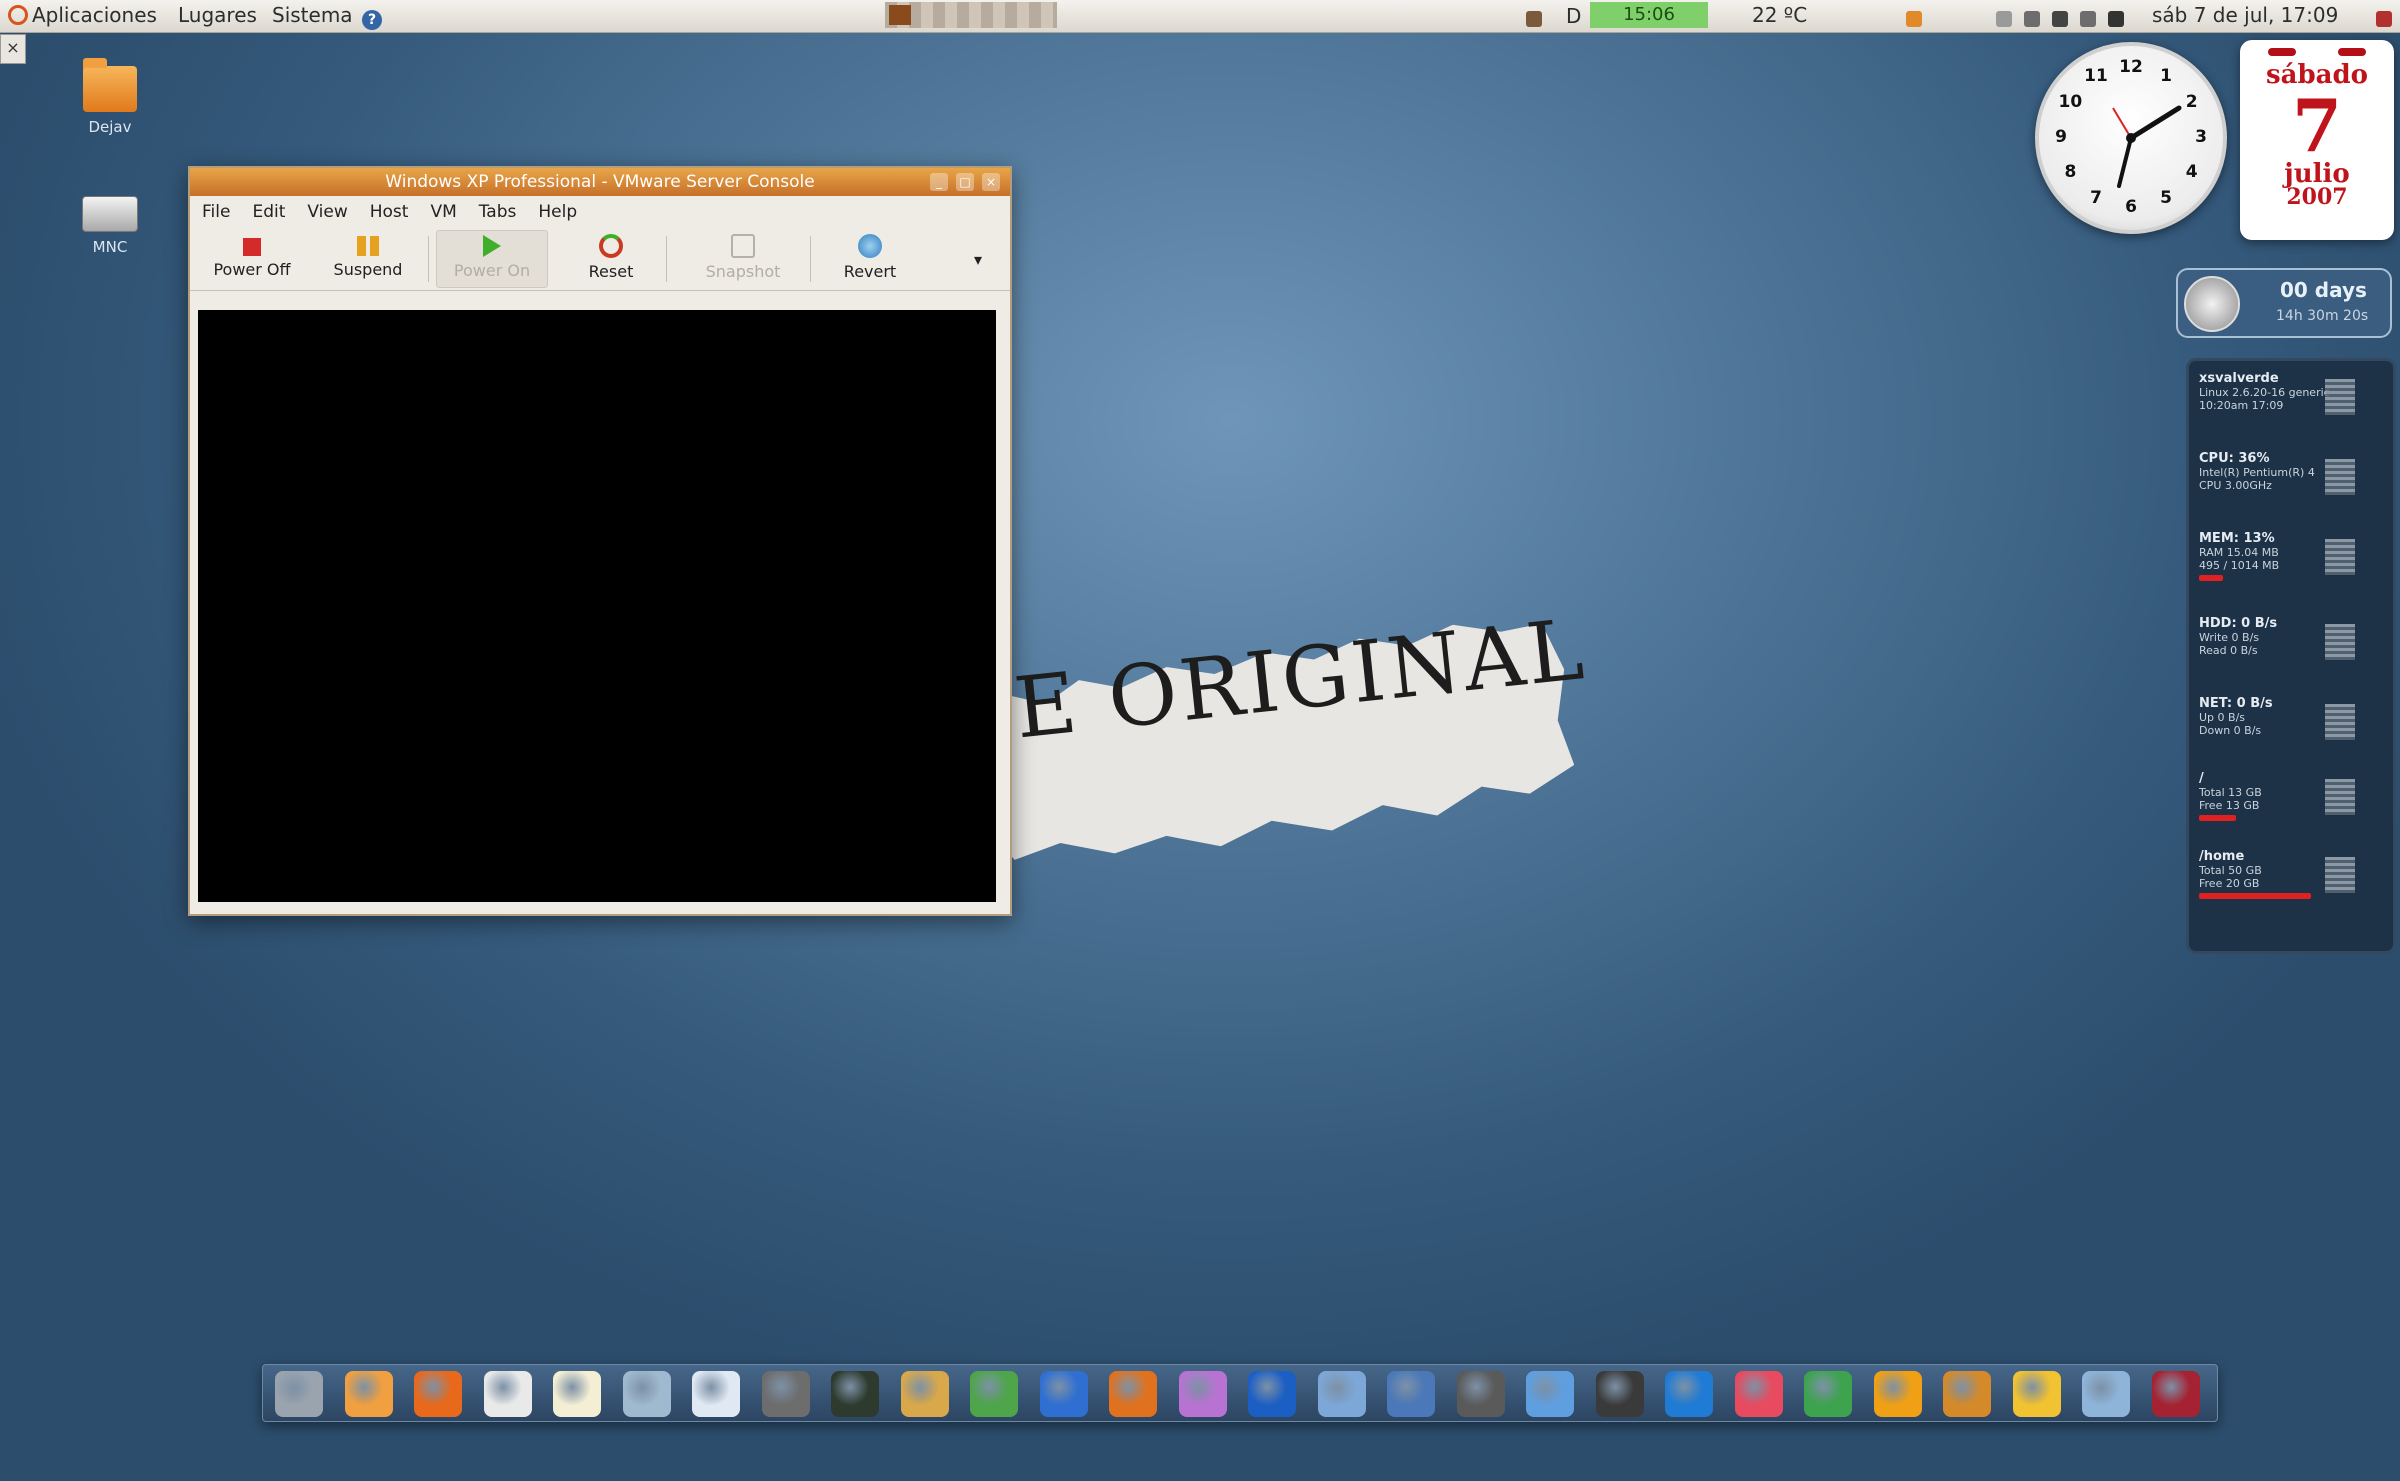 The height and width of the screenshot is (1481, 2400). I want to click on network-icon, so click(2032, 19).